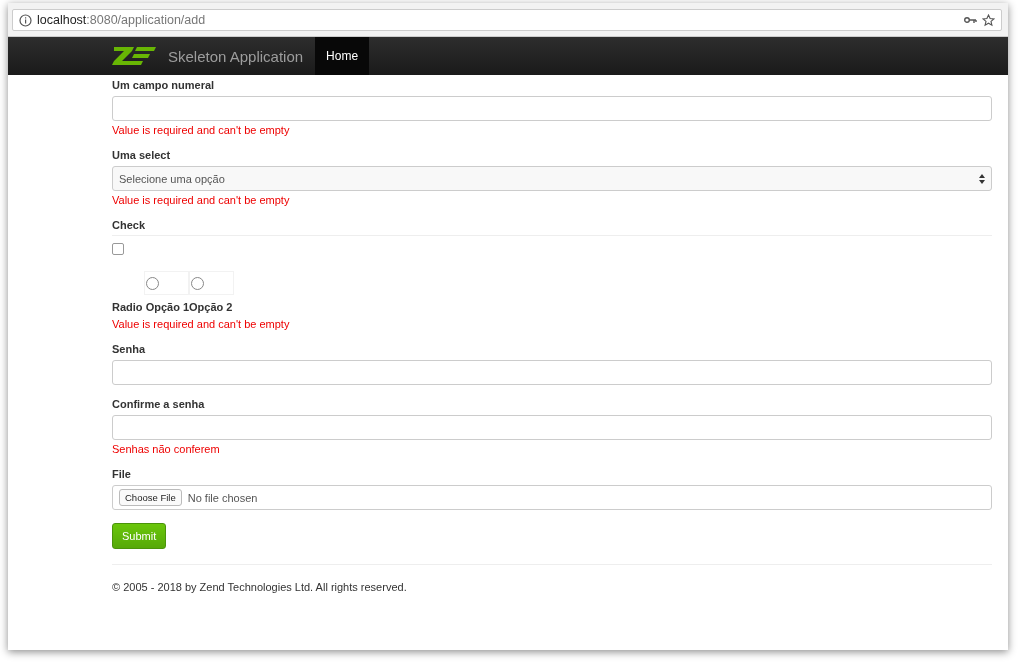  I want to click on field-label: Uma select, so click(141, 155).